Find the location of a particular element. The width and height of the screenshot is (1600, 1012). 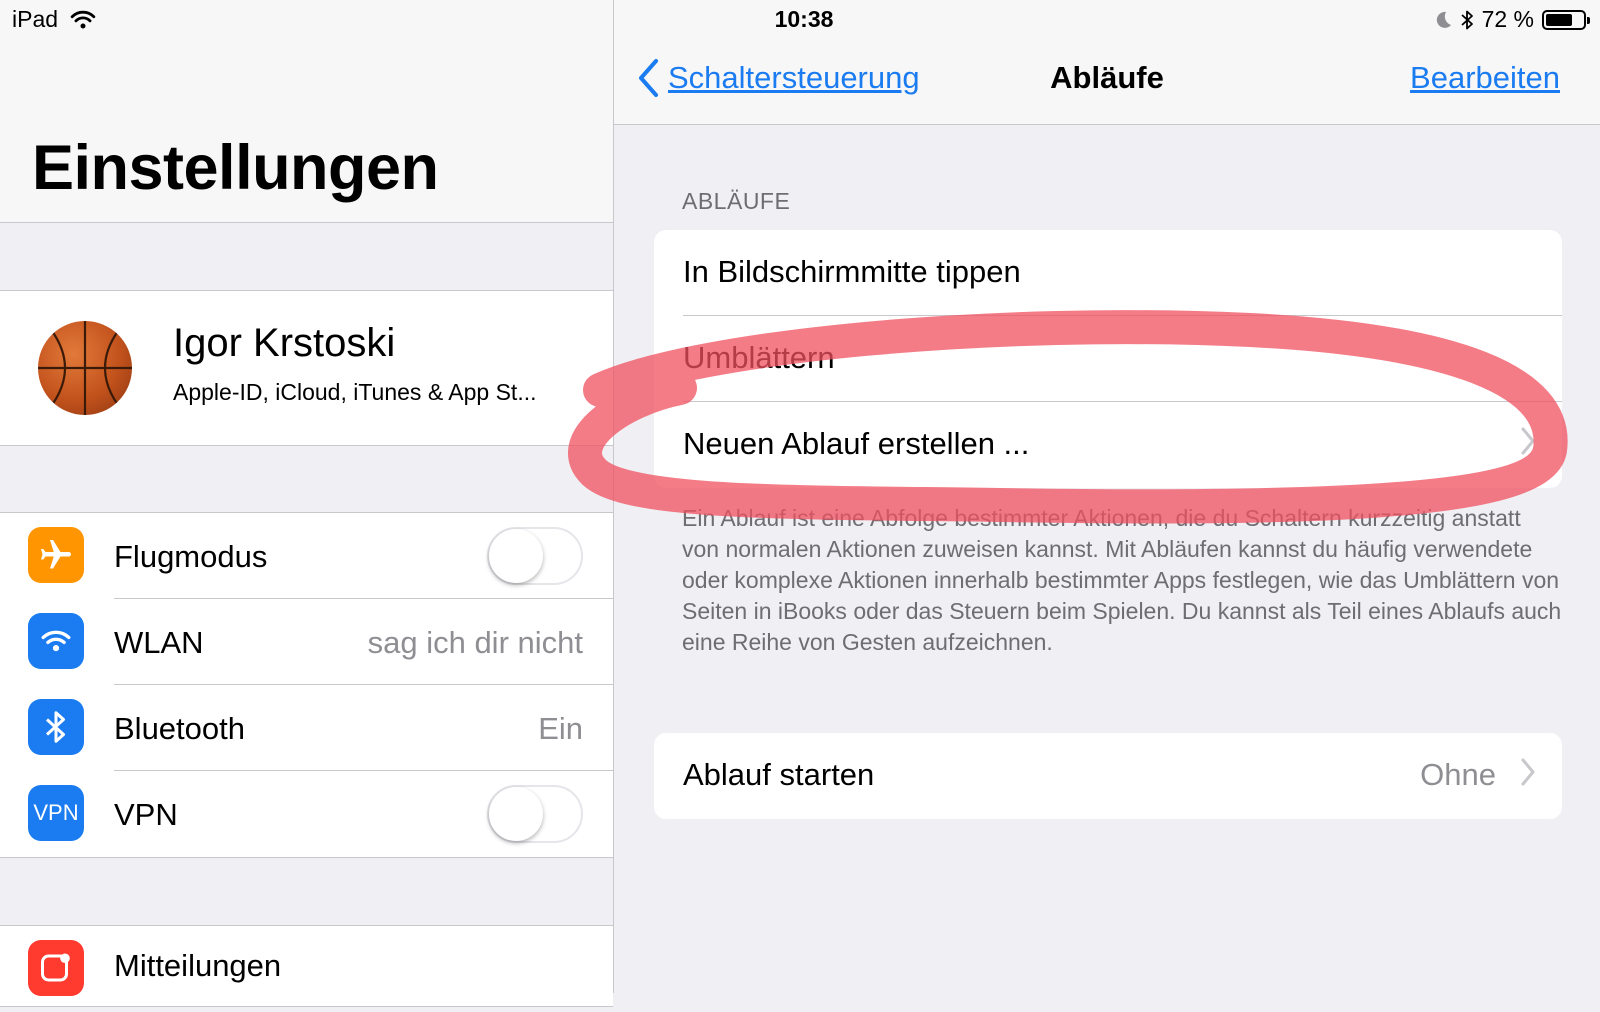

list-item: In Bildschirmmitte tippen is located at coordinates (1108, 273).